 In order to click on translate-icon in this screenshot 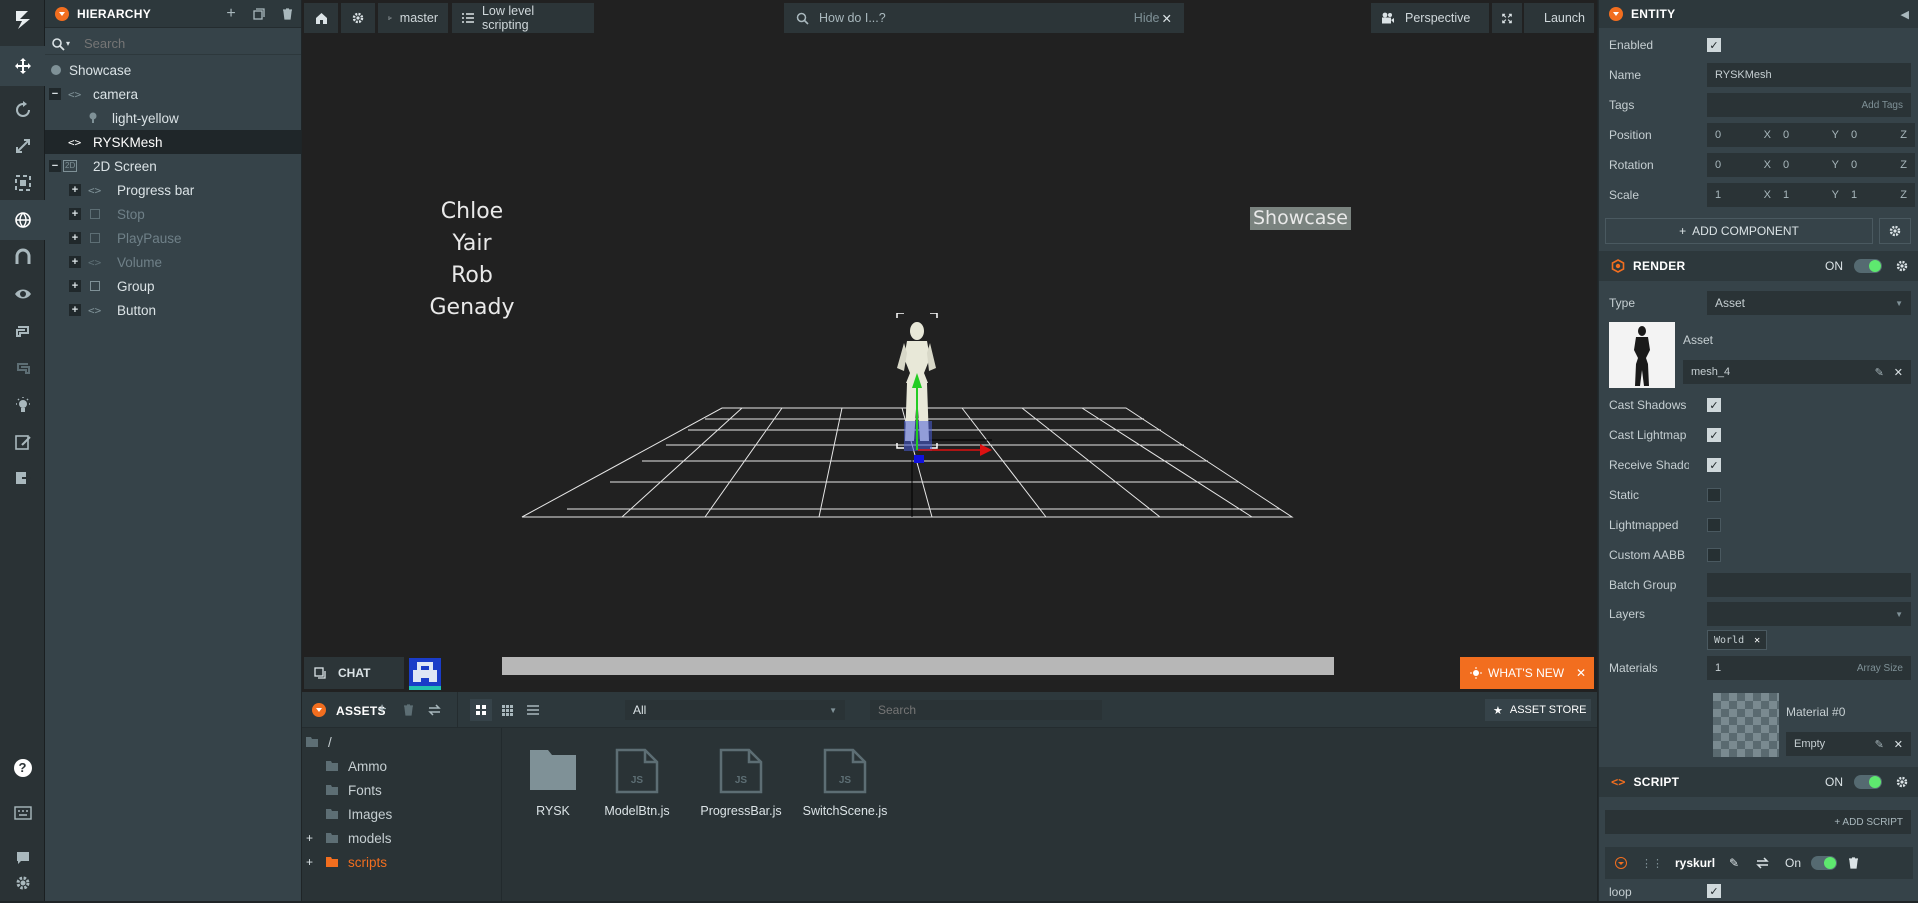, I will do `click(22, 66)`.